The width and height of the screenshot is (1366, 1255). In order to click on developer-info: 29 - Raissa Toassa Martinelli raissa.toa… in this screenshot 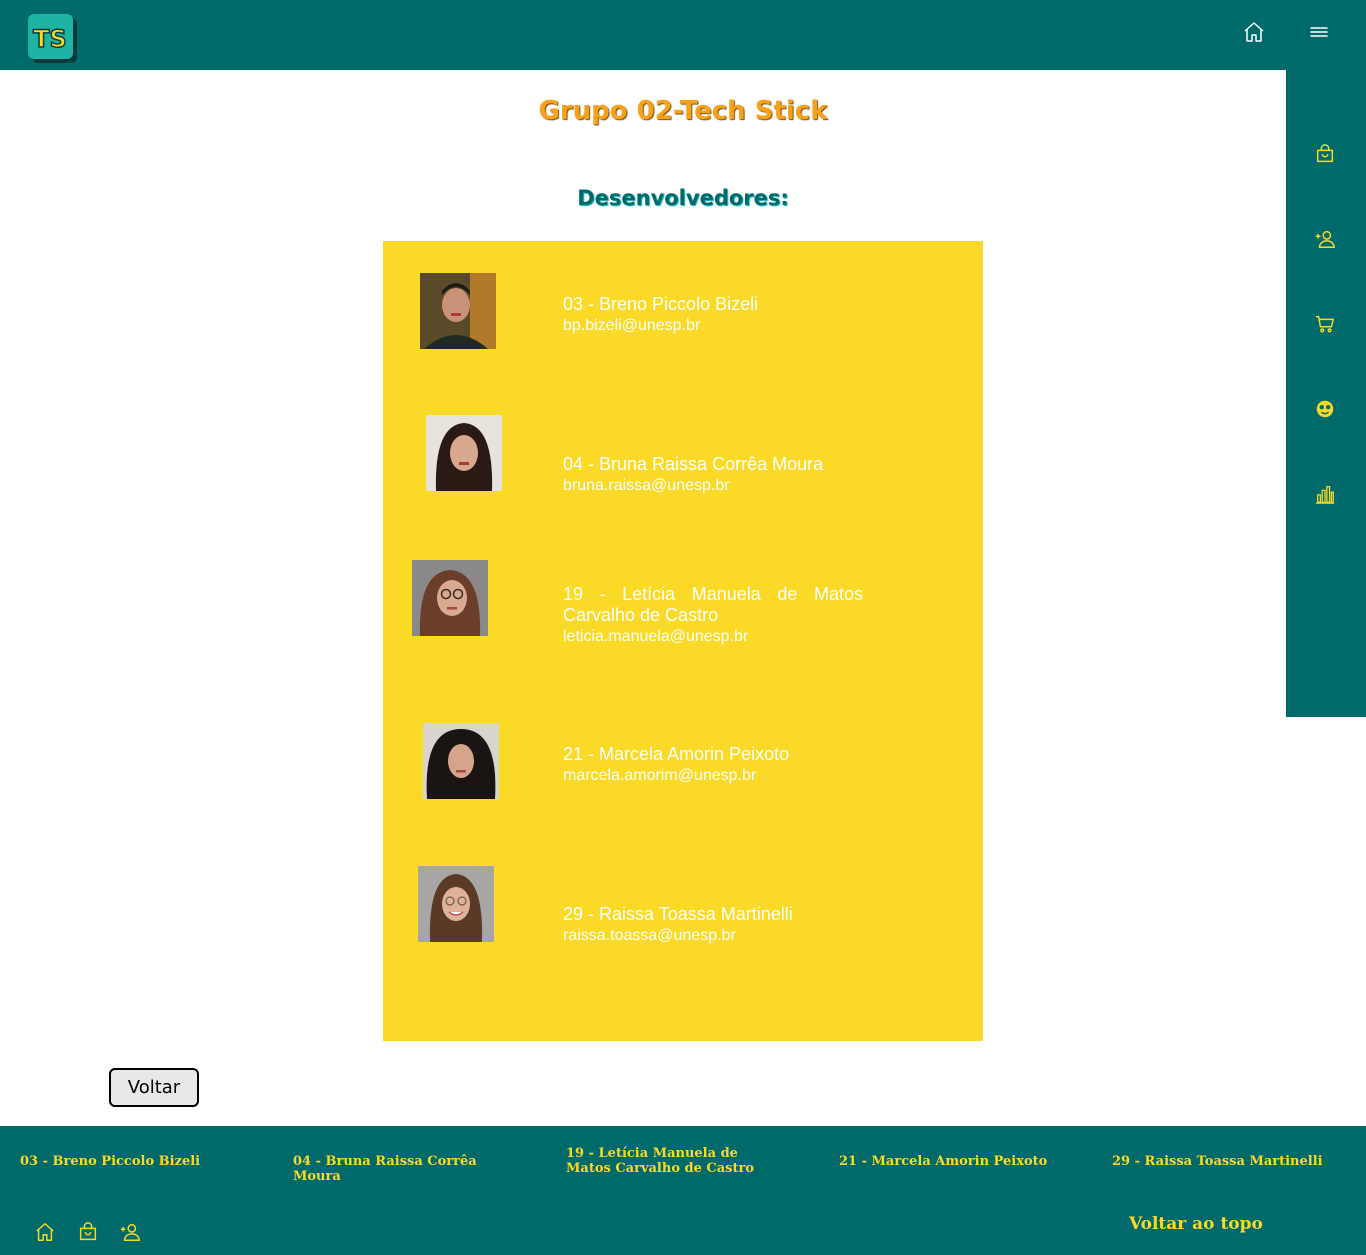, I will do `click(713, 925)`.